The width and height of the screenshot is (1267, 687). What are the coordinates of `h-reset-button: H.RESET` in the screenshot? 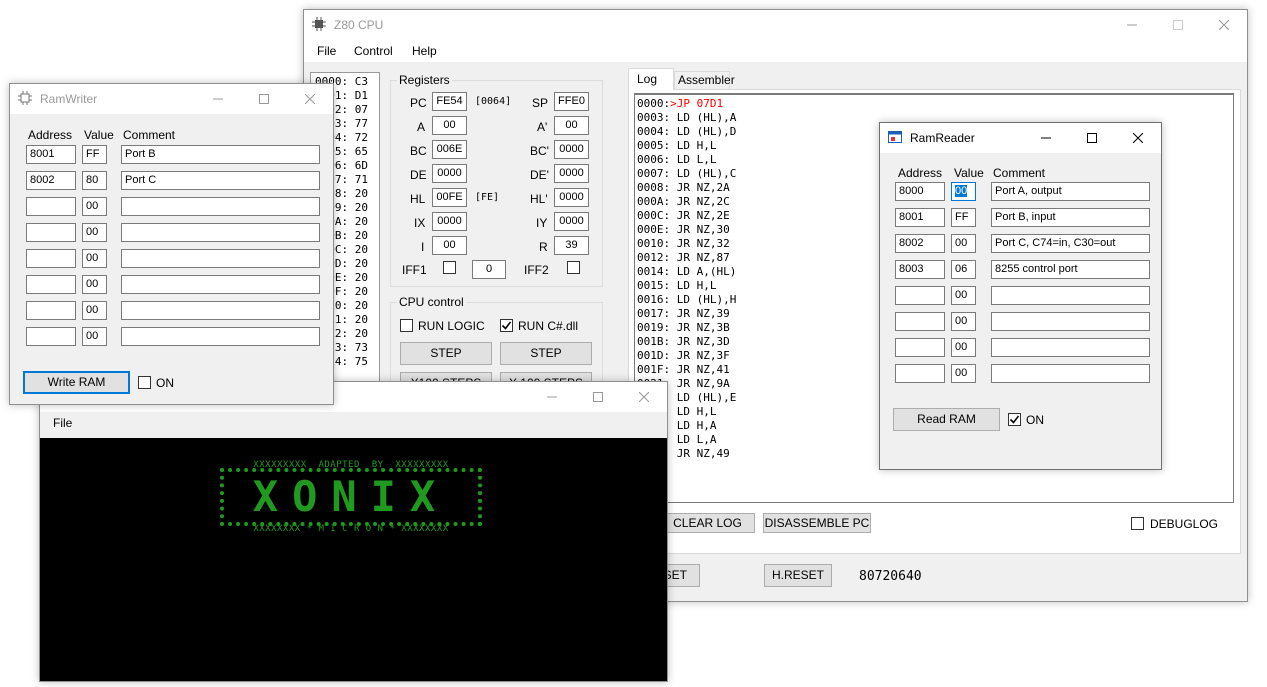 It's located at (798, 575).